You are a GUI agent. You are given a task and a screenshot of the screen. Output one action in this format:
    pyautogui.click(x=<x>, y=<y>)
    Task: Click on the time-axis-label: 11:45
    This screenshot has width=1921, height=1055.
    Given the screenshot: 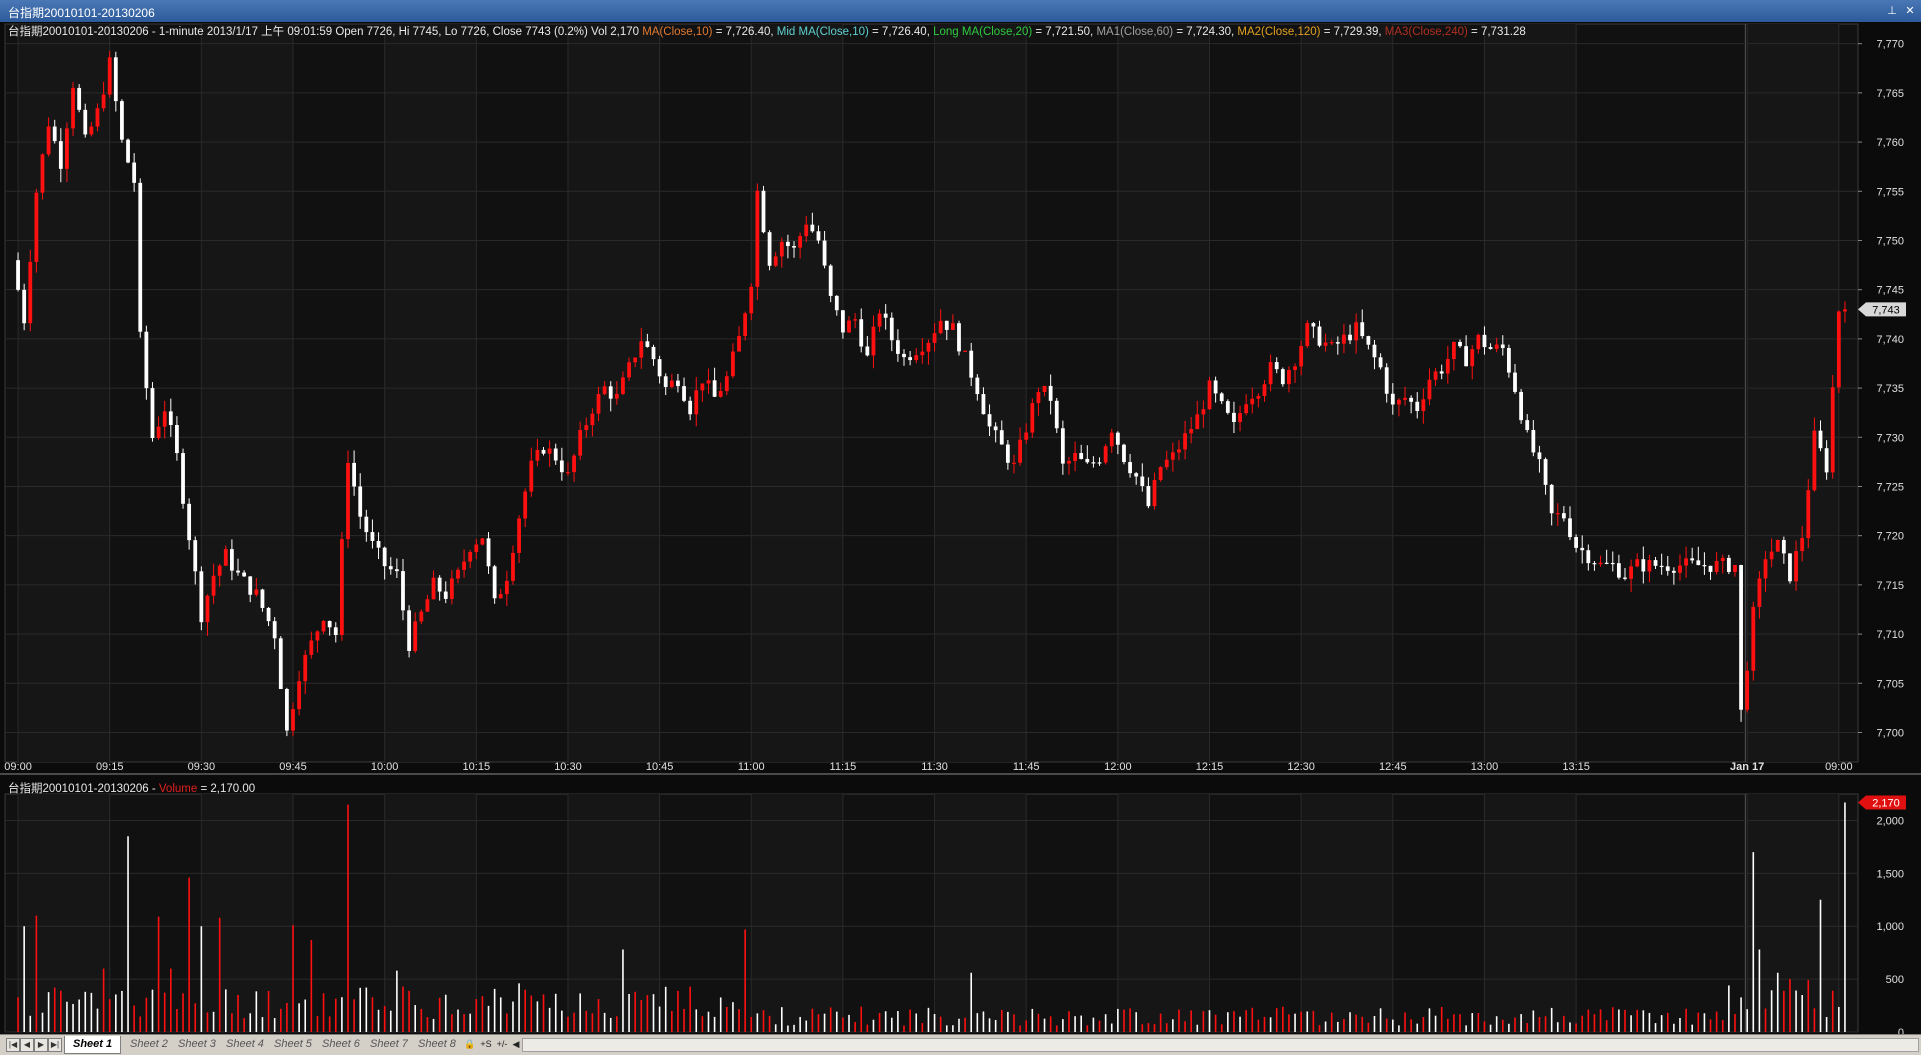 What is the action you would take?
    pyautogui.click(x=1026, y=767)
    